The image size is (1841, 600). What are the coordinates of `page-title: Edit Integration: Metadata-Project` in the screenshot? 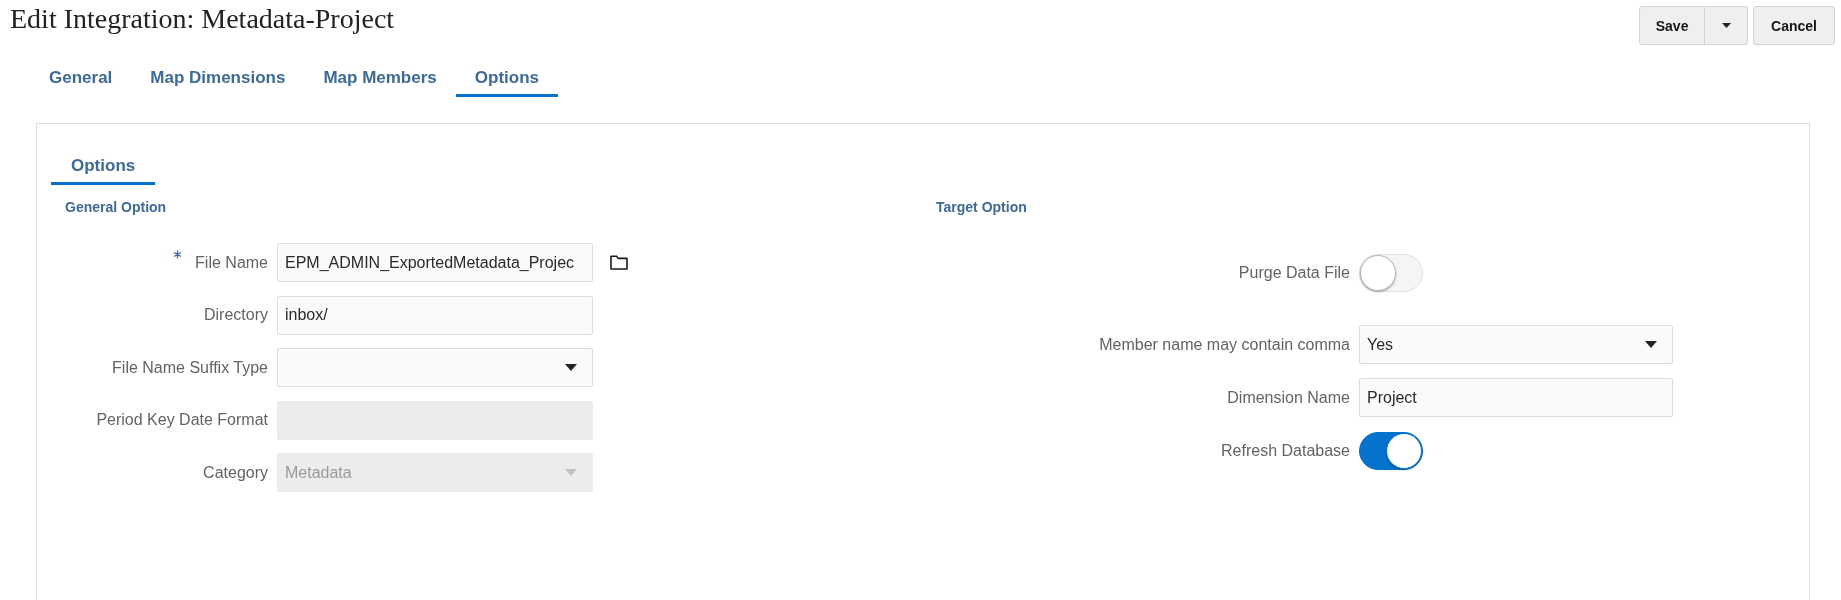 It's located at (202, 19).